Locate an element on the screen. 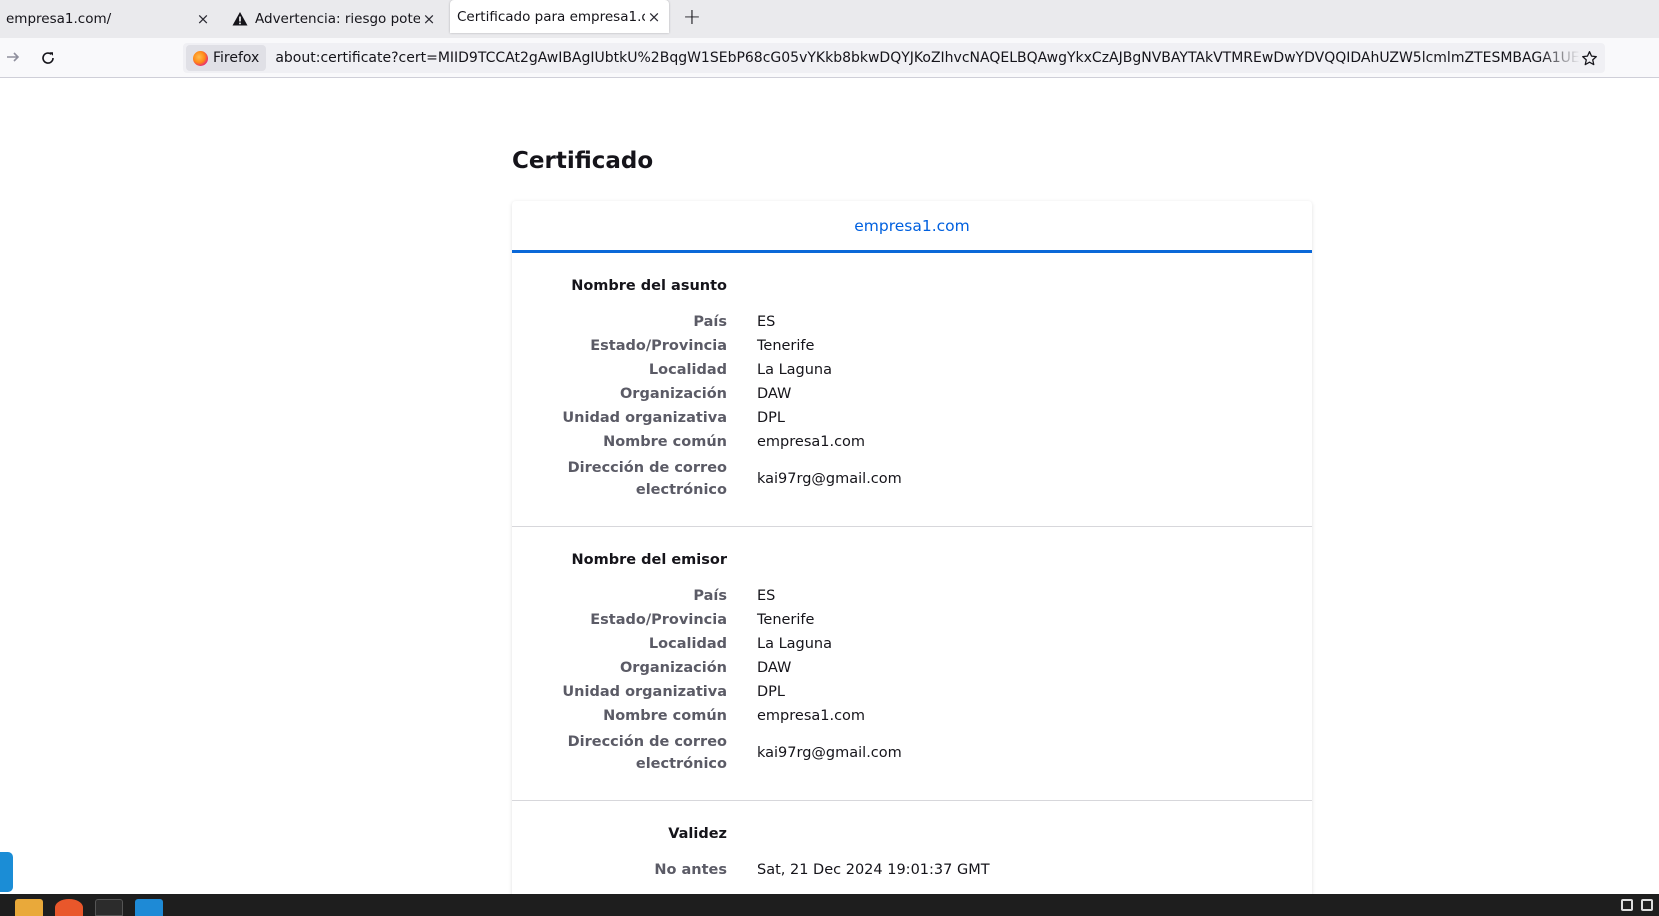 The height and width of the screenshot is (916, 1659). issuer-row: Estado/Provincia Tenerife is located at coordinates (912, 620).